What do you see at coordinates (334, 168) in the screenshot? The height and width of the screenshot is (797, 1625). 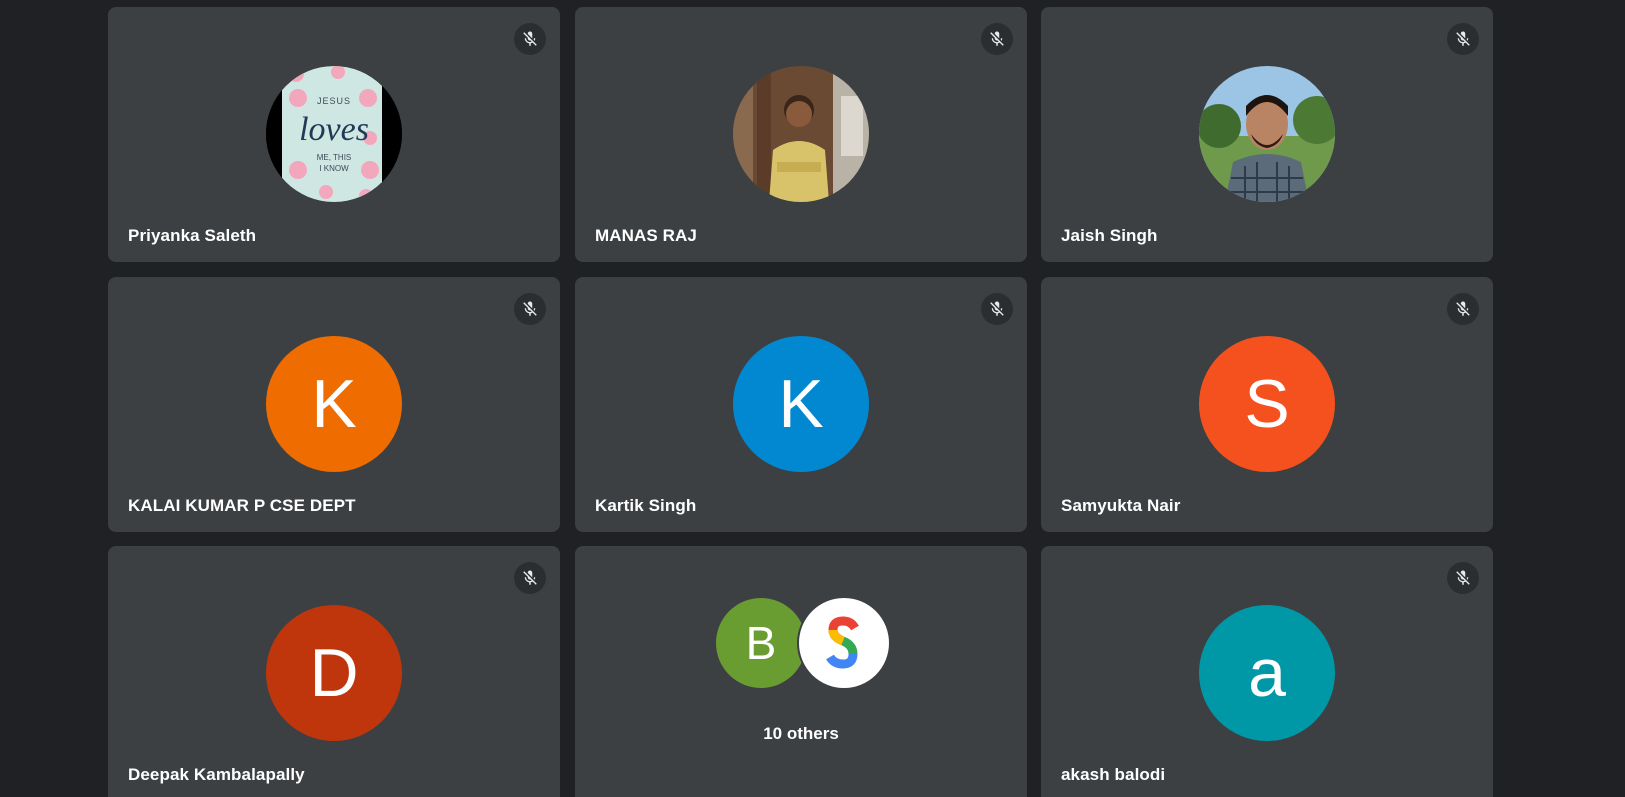 I see `svg-text: I KNOW` at bounding box center [334, 168].